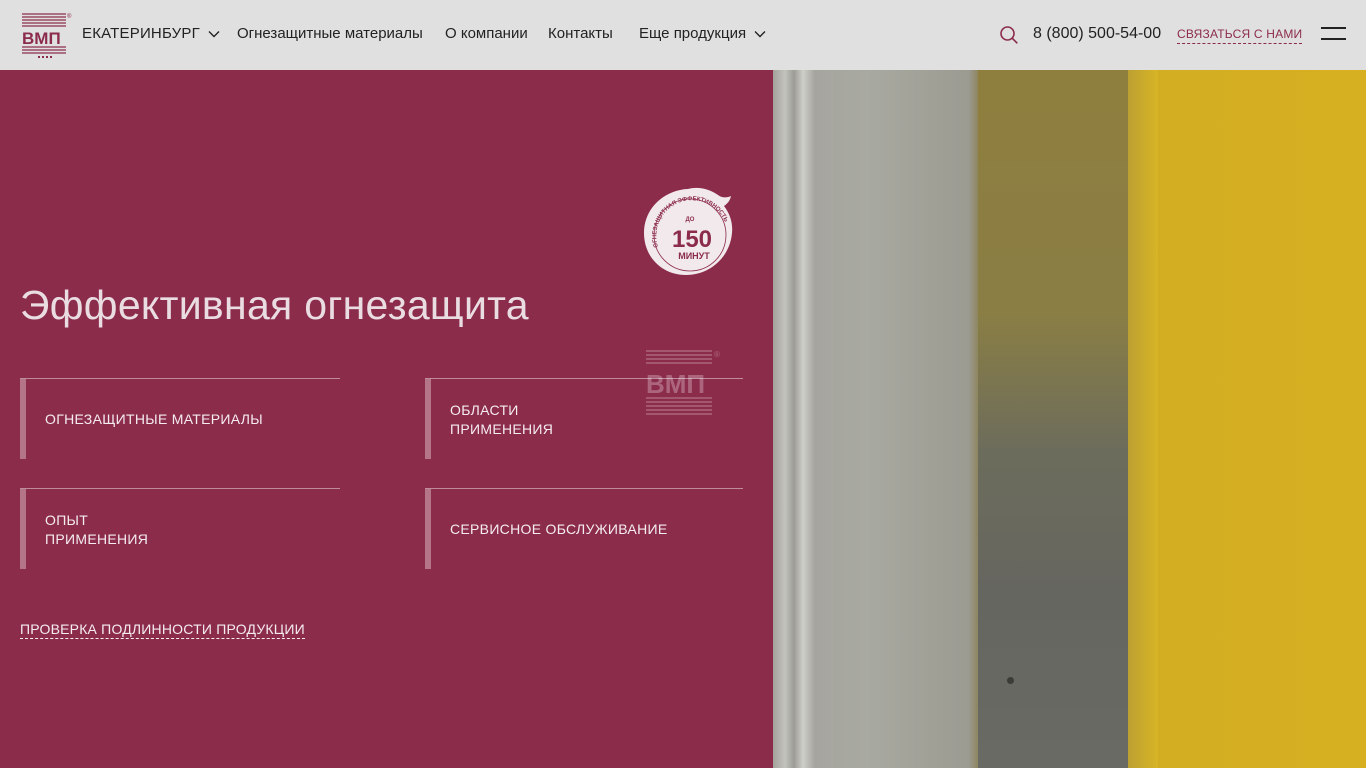 The height and width of the screenshot is (768, 1366). Describe the element at coordinates (1240, 35) in the screenshot. I see `contact-us-button: СВЯЗАТЬСЯ С НАМИ` at that location.